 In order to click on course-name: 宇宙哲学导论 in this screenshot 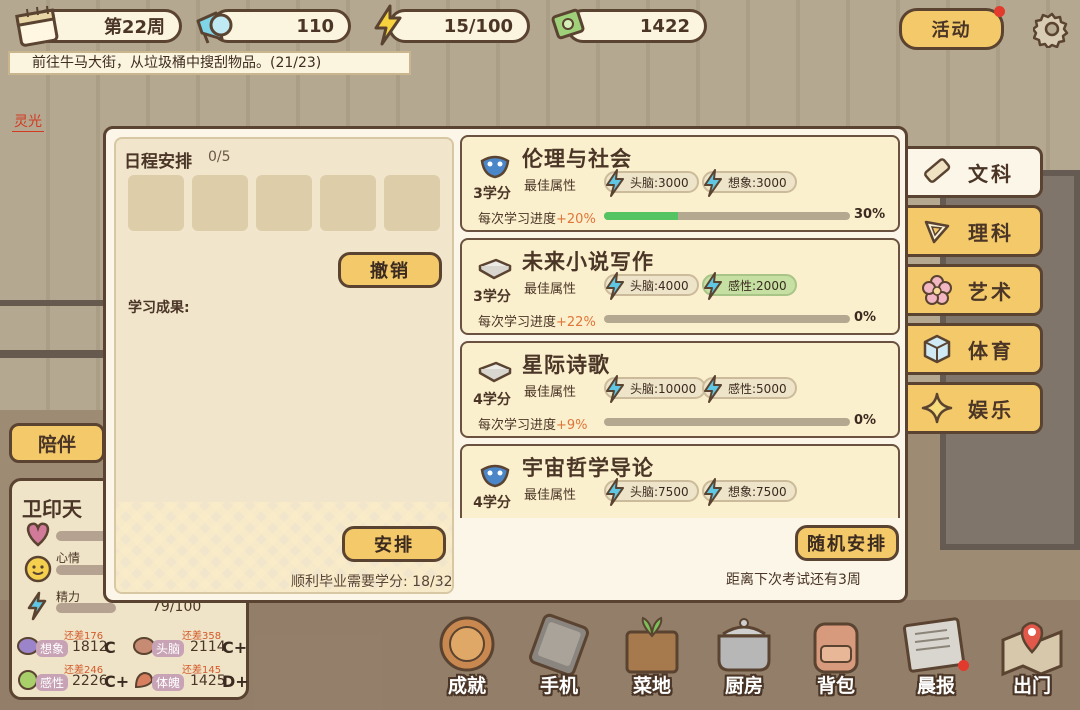, I will do `click(588, 468)`.